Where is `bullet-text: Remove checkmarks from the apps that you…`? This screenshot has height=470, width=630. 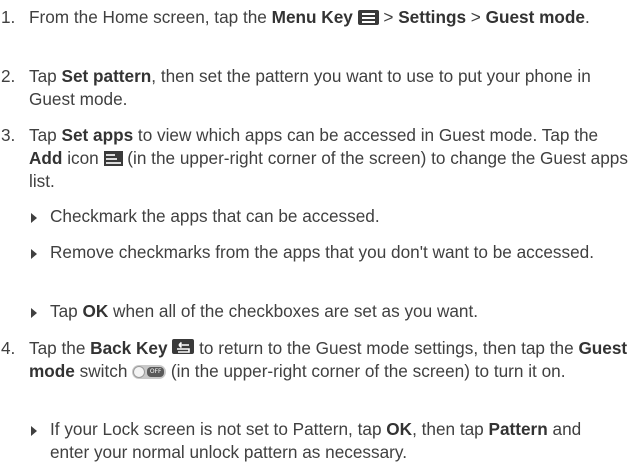 bullet-text: Remove checkmarks from the apps that you… is located at coordinates (322, 252).